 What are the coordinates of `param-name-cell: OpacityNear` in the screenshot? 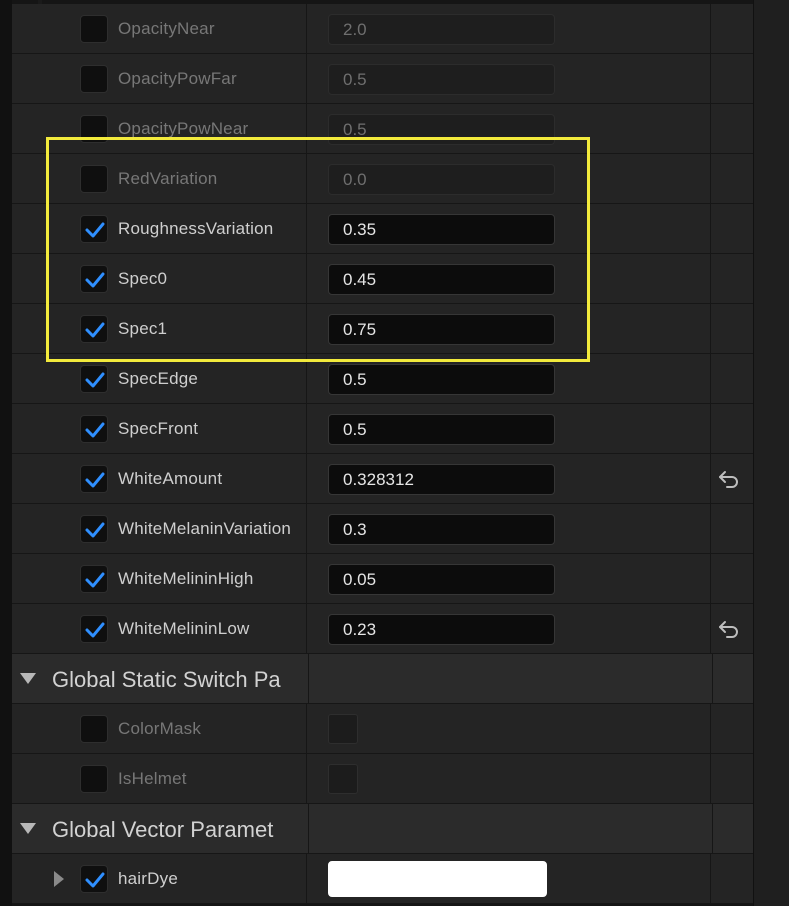 It's located at (159, 28).